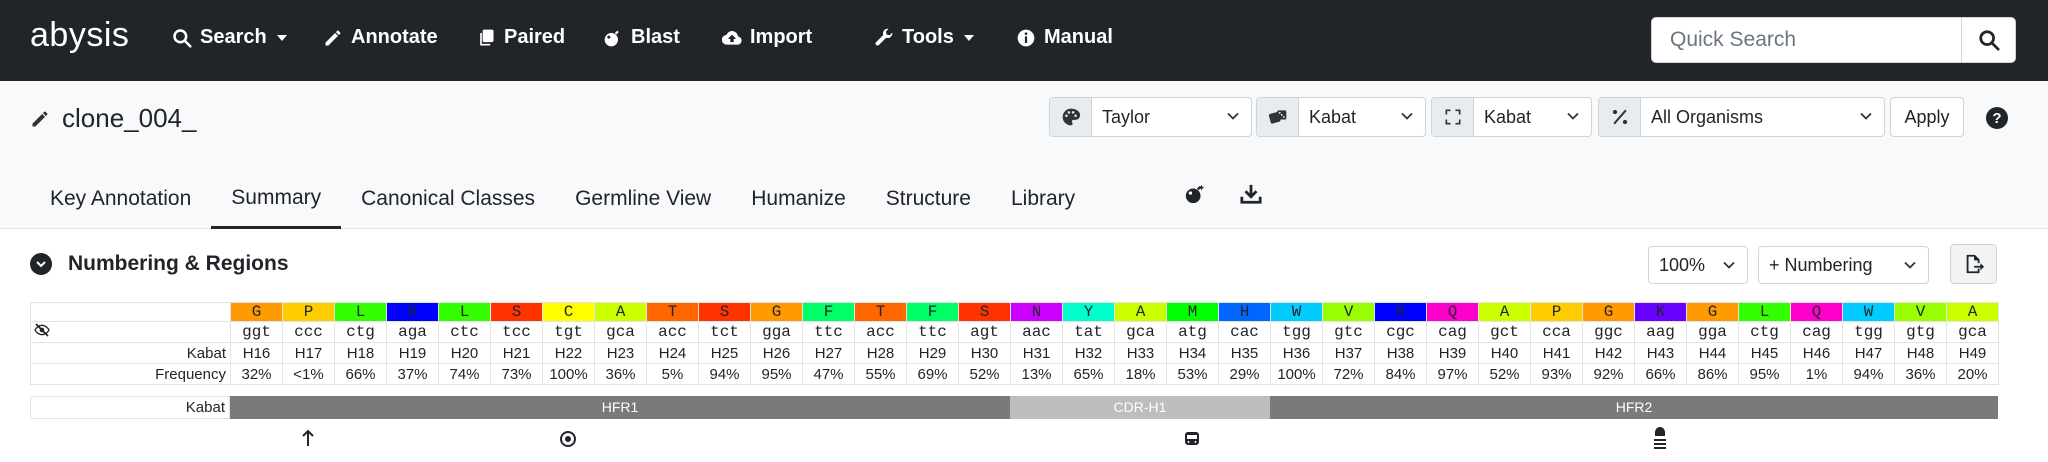  What do you see at coordinates (1043, 199) in the screenshot?
I see `tab-library: Library` at bounding box center [1043, 199].